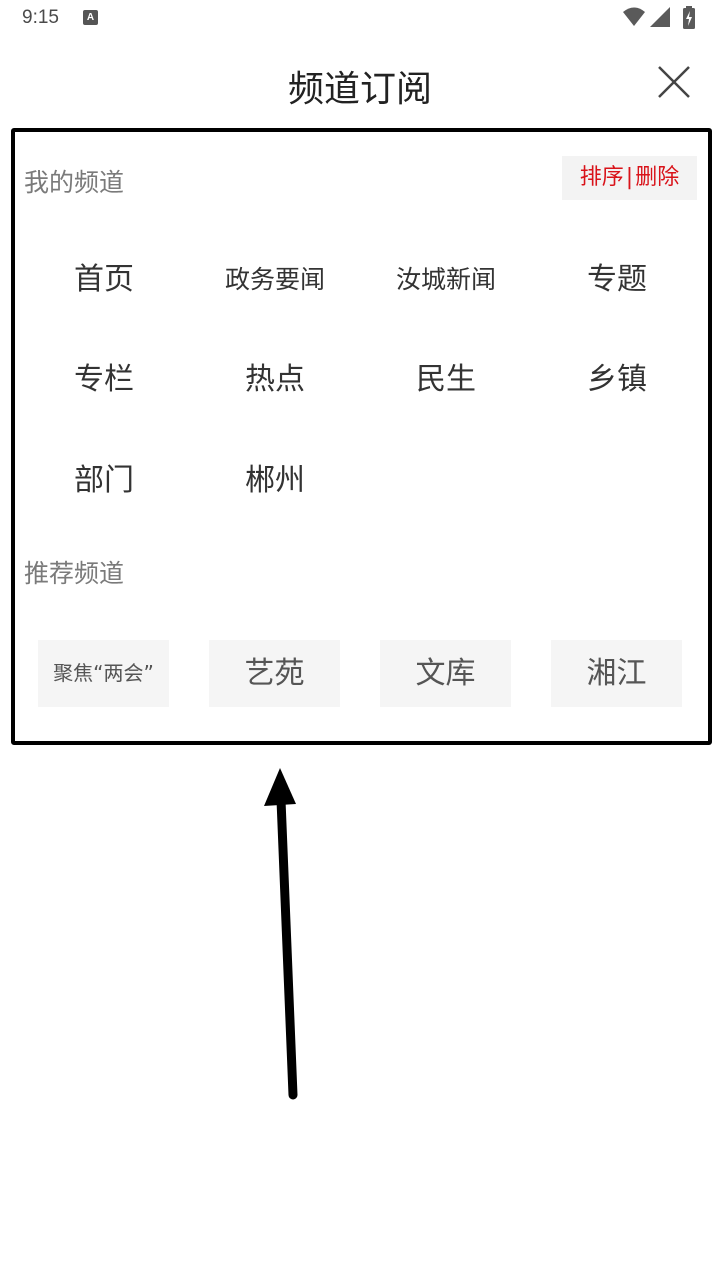 The image size is (720, 1280). Describe the element at coordinates (103, 673) in the screenshot. I see `recommended-item-two-sessions: 聚焦“两会”` at that location.